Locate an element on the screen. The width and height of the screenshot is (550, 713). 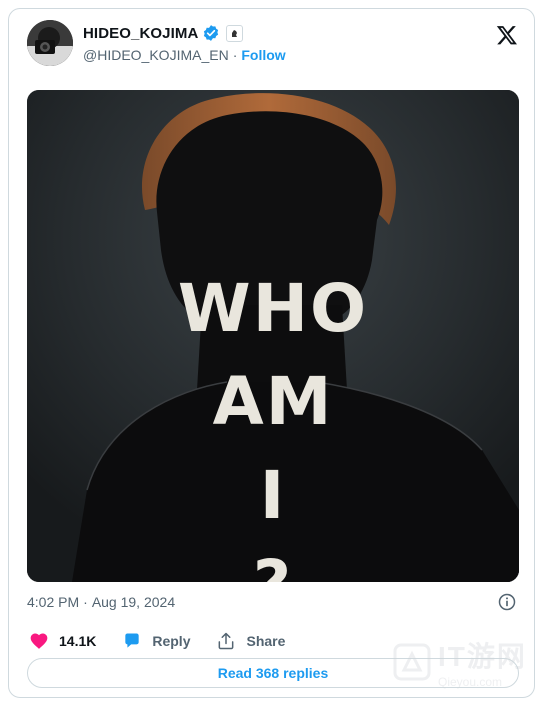
watermark-text: Qieyou.com is located at coordinates (470, 682).